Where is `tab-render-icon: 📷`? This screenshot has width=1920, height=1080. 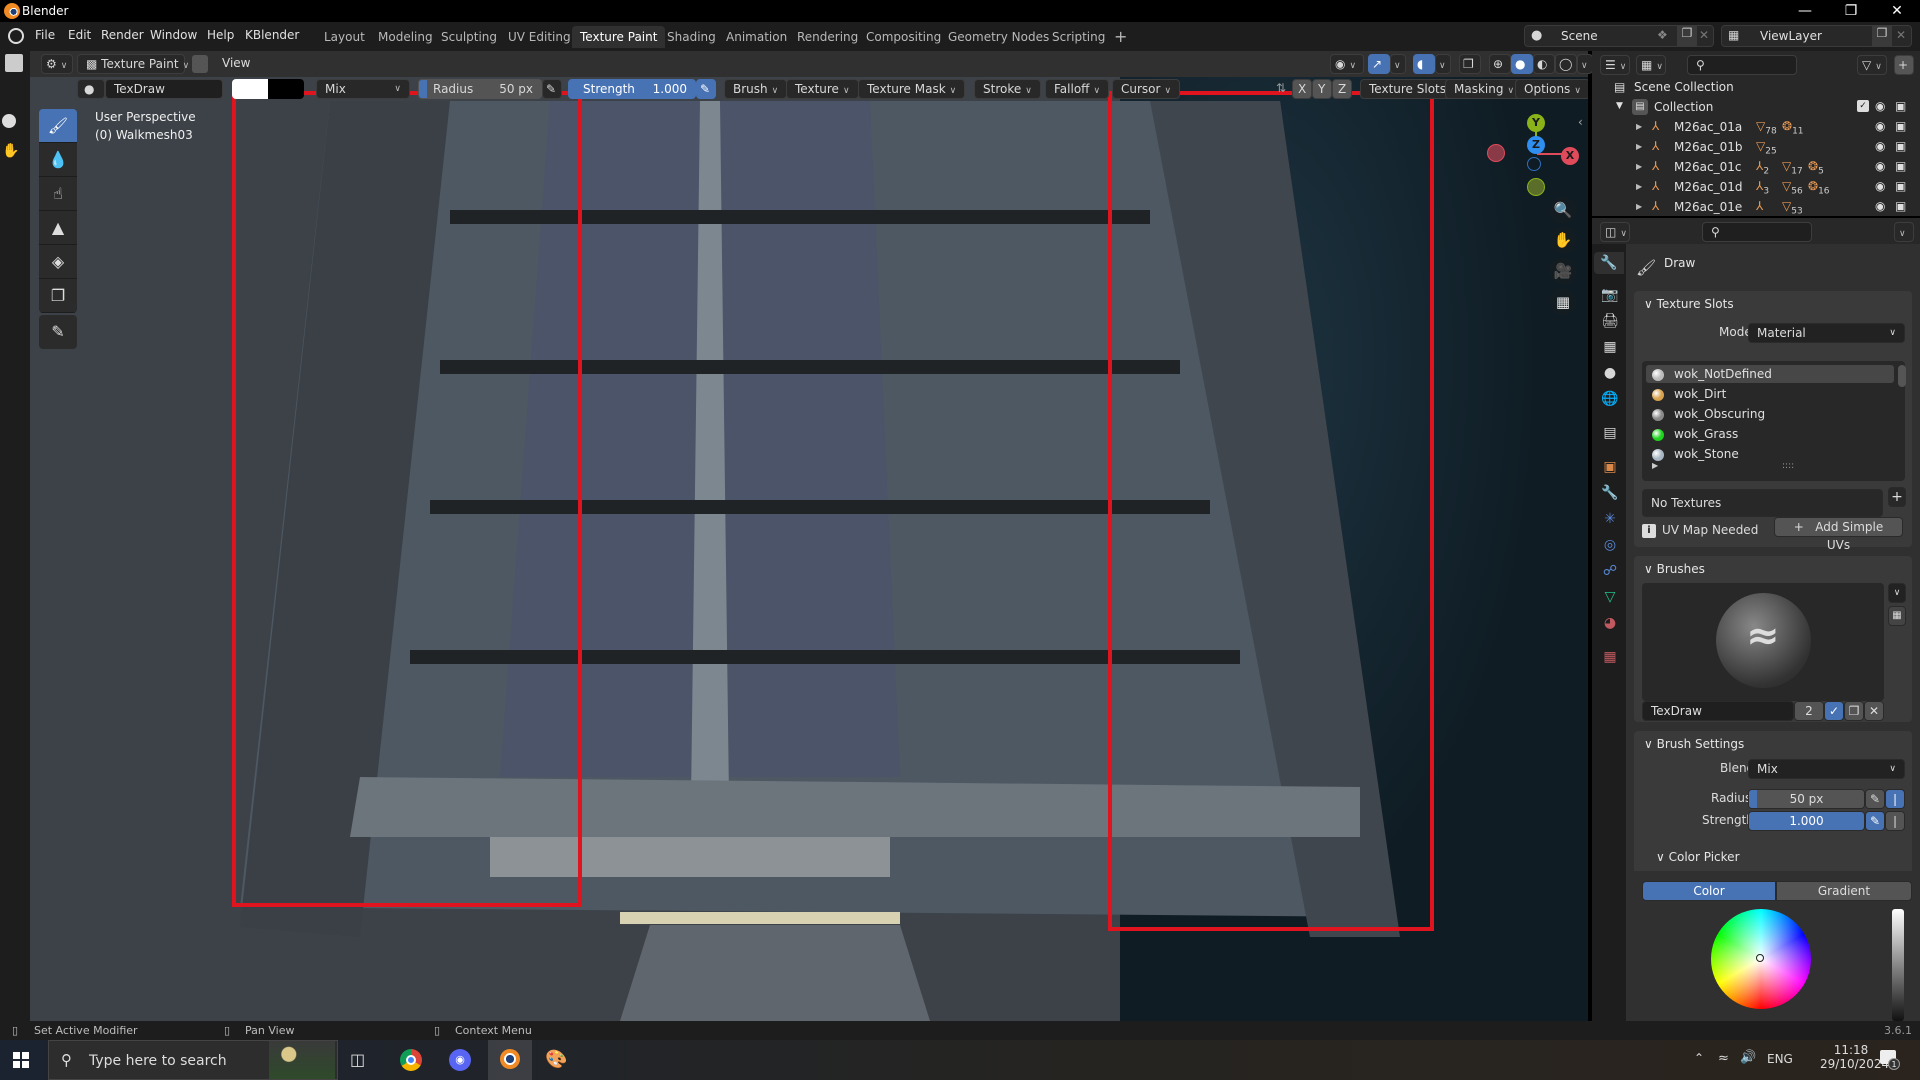 tab-render-icon: 📷 is located at coordinates (1610, 295).